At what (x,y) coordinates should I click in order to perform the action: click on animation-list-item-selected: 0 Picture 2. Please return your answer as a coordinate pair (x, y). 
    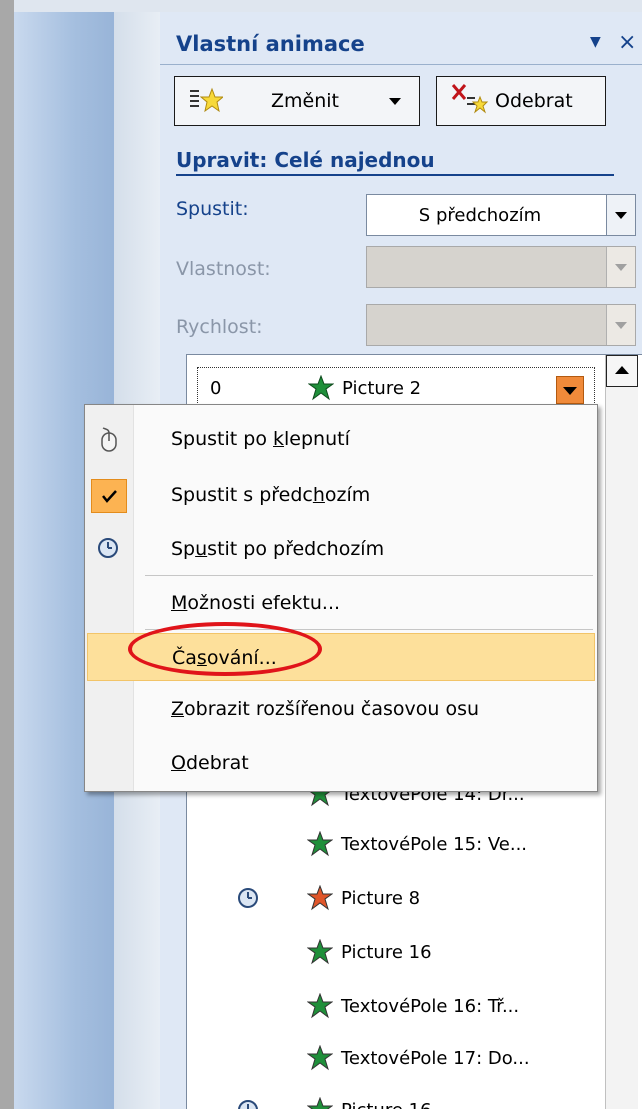
    Looking at the image, I should click on (396, 388).